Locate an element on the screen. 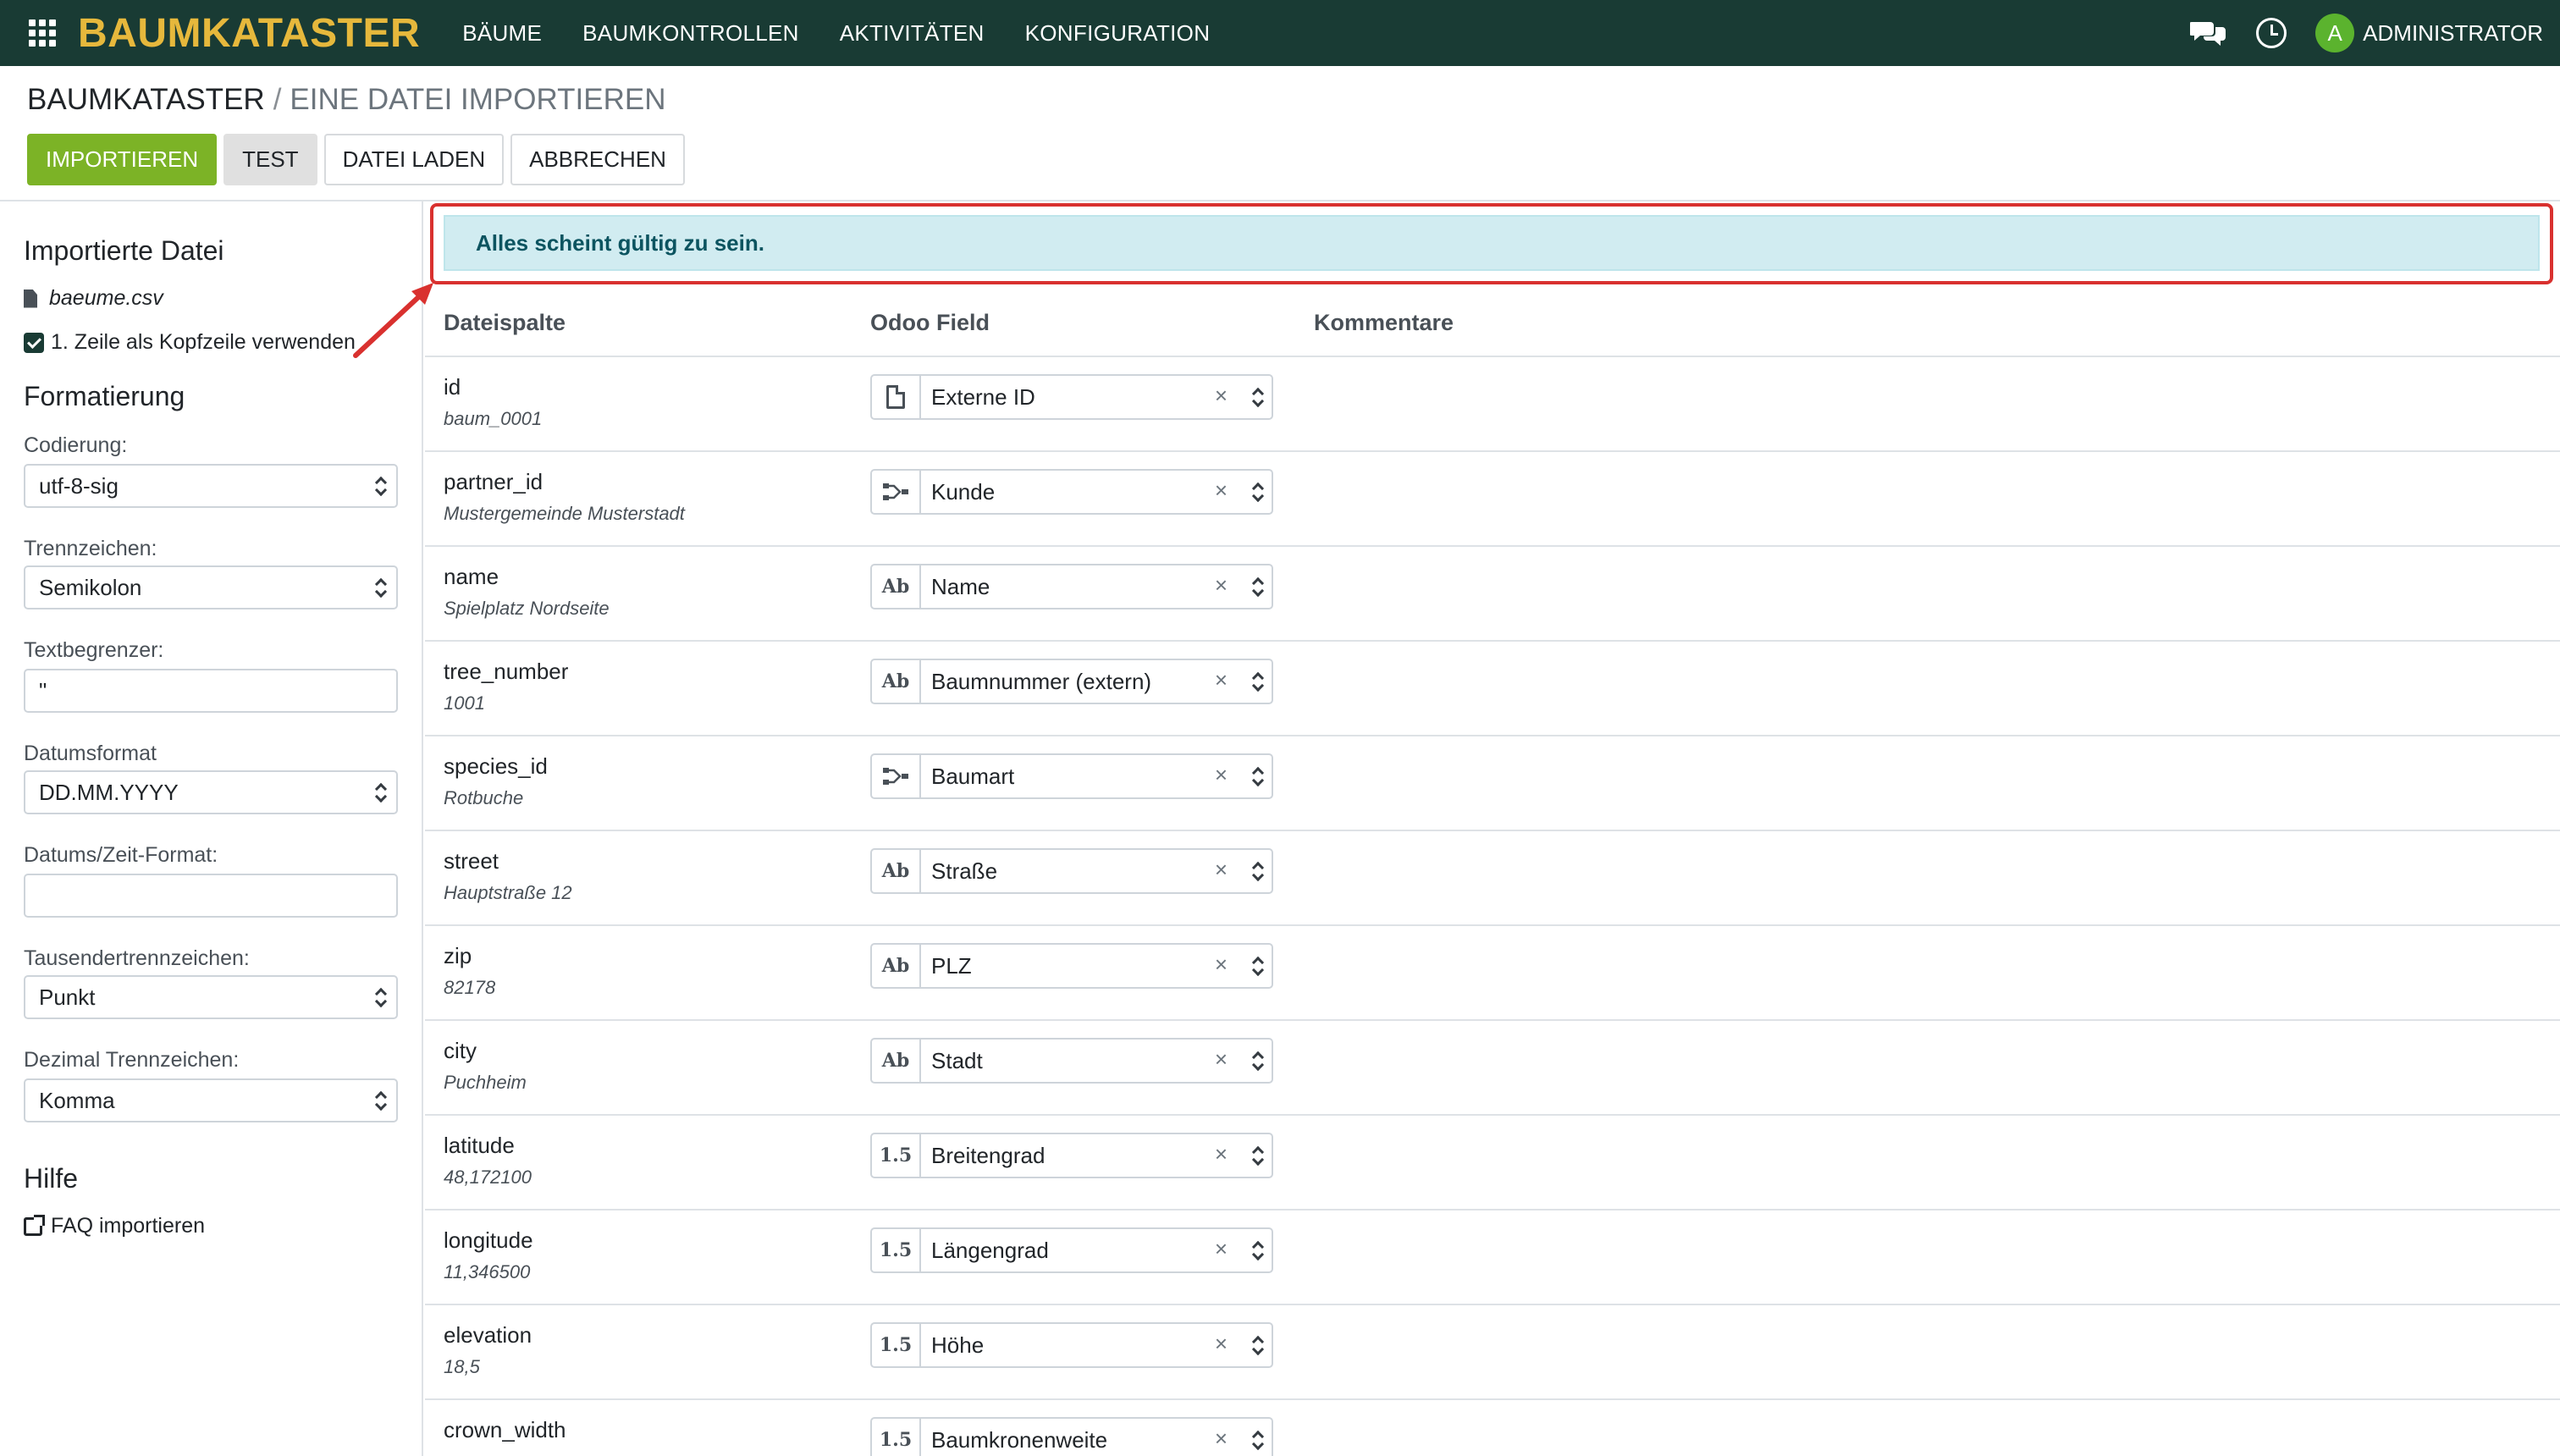 The height and width of the screenshot is (1456, 2560). menu-baumkontrollen: BAUMKONTROLLEN is located at coordinates (690, 33).